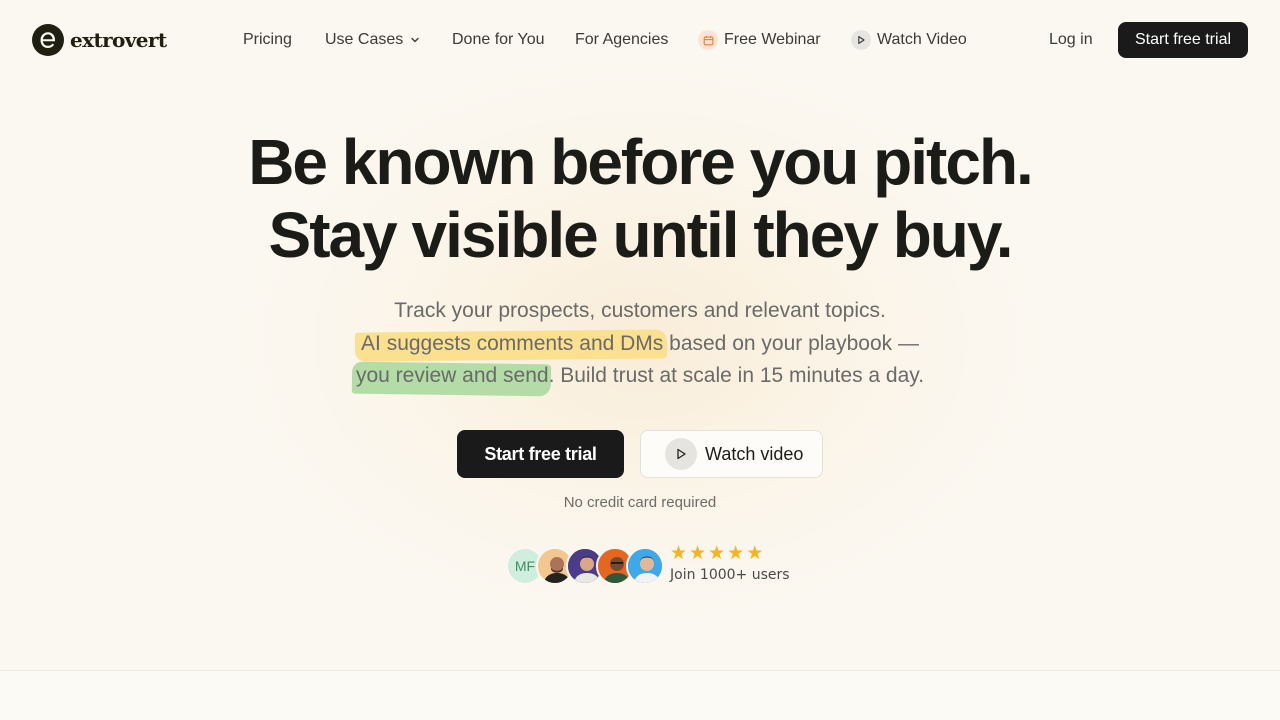 Image resolution: width=1280 pixels, height=720 pixels. Describe the element at coordinates (645, 566) in the screenshot. I see `avatar` at that location.